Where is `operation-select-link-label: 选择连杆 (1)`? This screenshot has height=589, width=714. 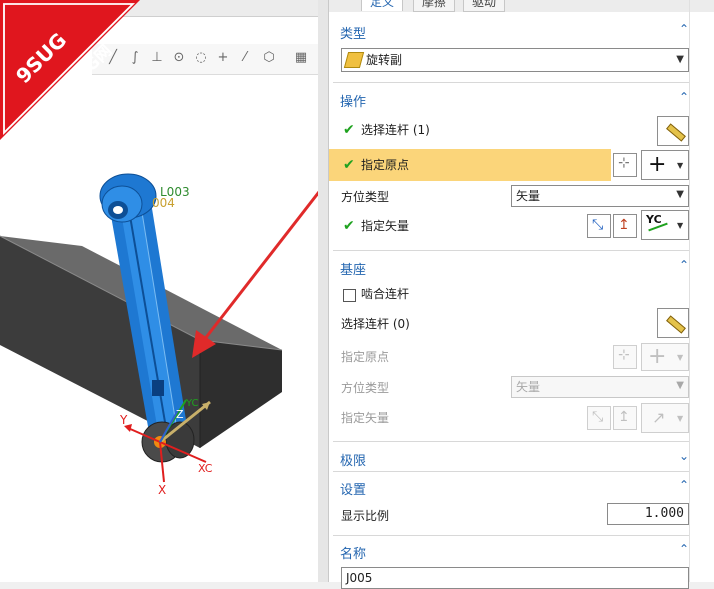 operation-select-link-label: 选择连杆 (1) is located at coordinates (395, 130).